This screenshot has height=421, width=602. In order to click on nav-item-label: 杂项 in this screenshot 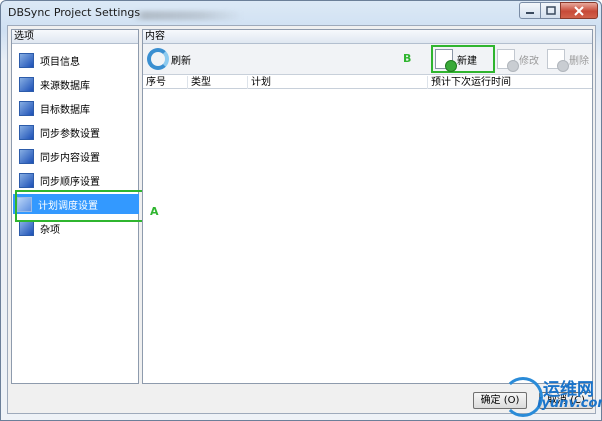, I will do `click(50, 230)`.